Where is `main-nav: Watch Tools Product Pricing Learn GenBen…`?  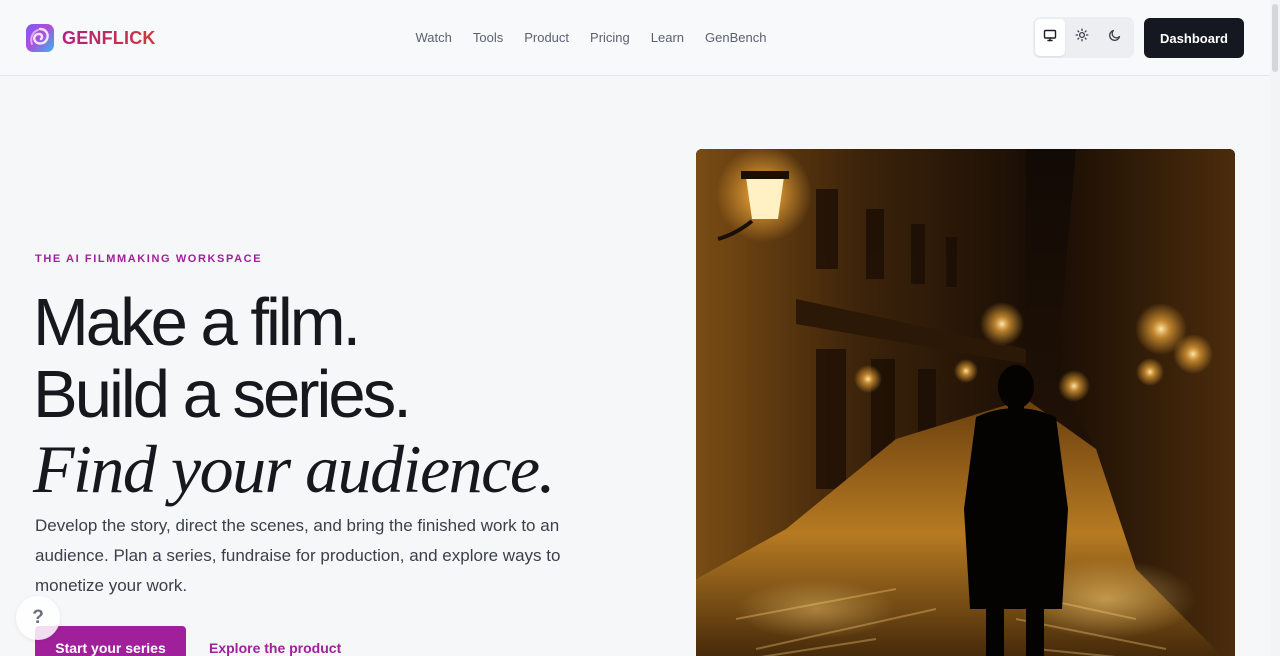 main-nav: Watch Tools Product Pricing Learn GenBen… is located at coordinates (591, 37).